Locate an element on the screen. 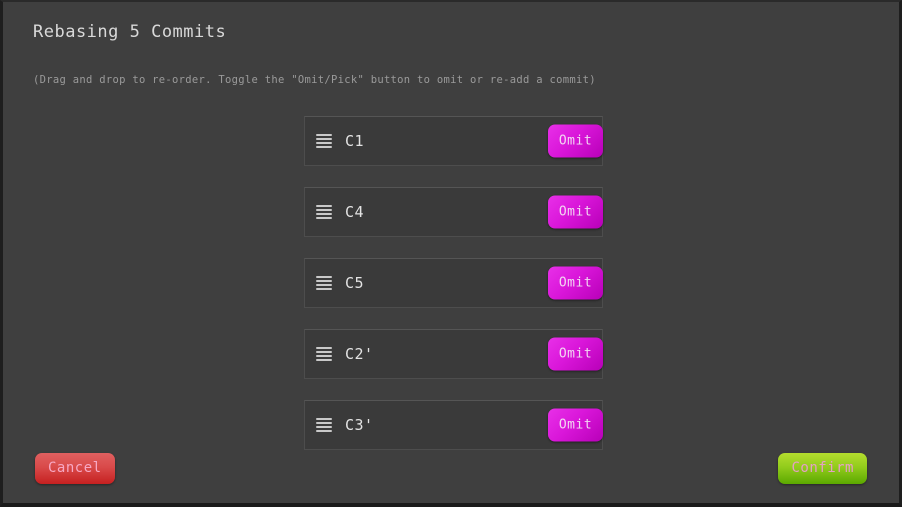 The image size is (902, 507). commit-row: C1 Omit is located at coordinates (453, 141).